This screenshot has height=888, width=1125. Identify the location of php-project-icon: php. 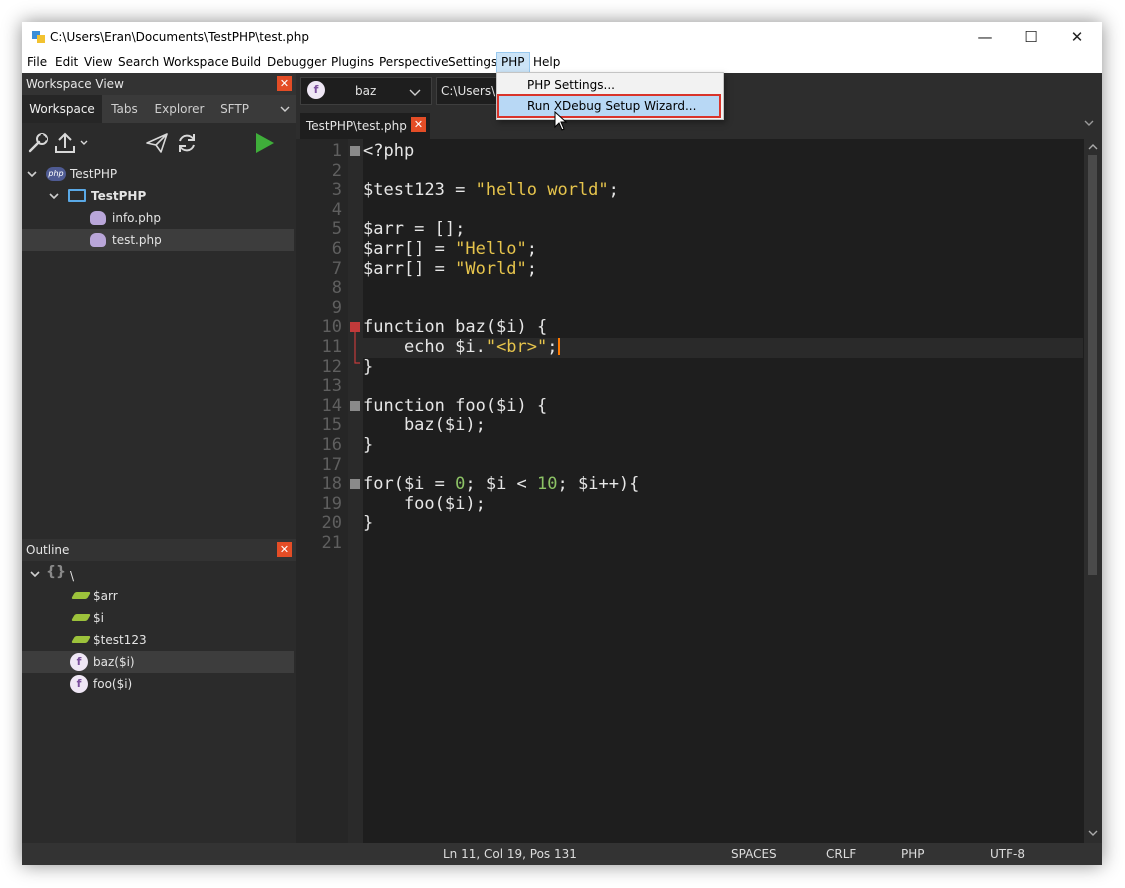
(56, 174).